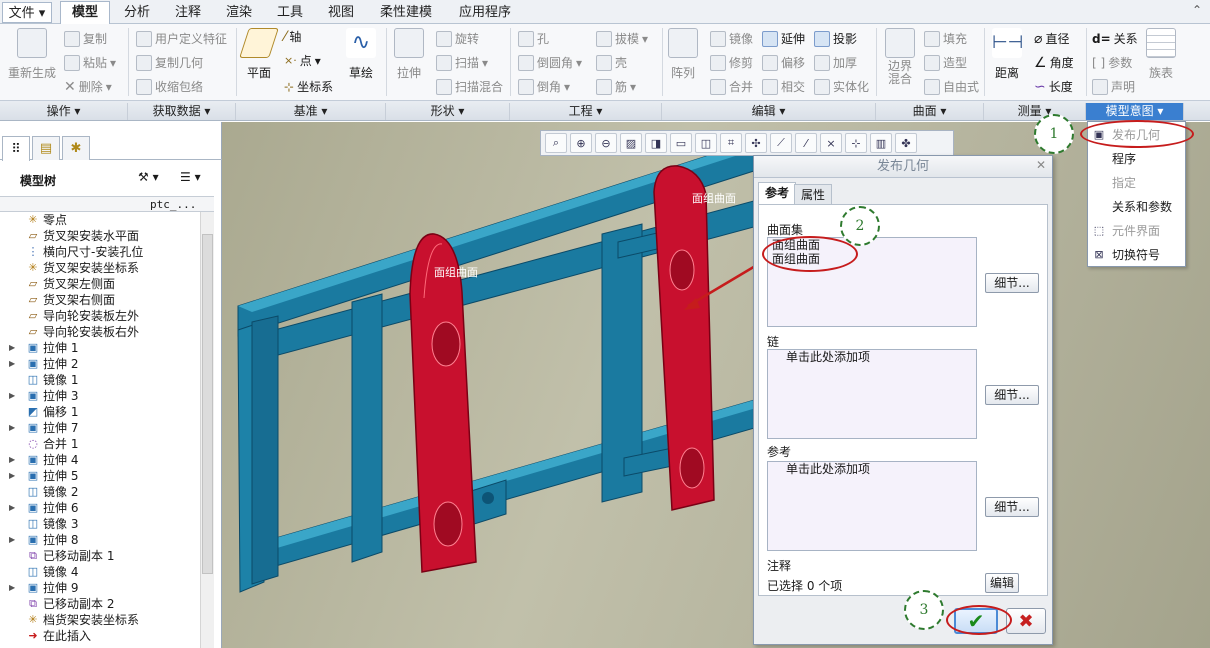  What do you see at coordinates (188, 12) in the screenshot?
I see `menu-annotate: 注释` at bounding box center [188, 12].